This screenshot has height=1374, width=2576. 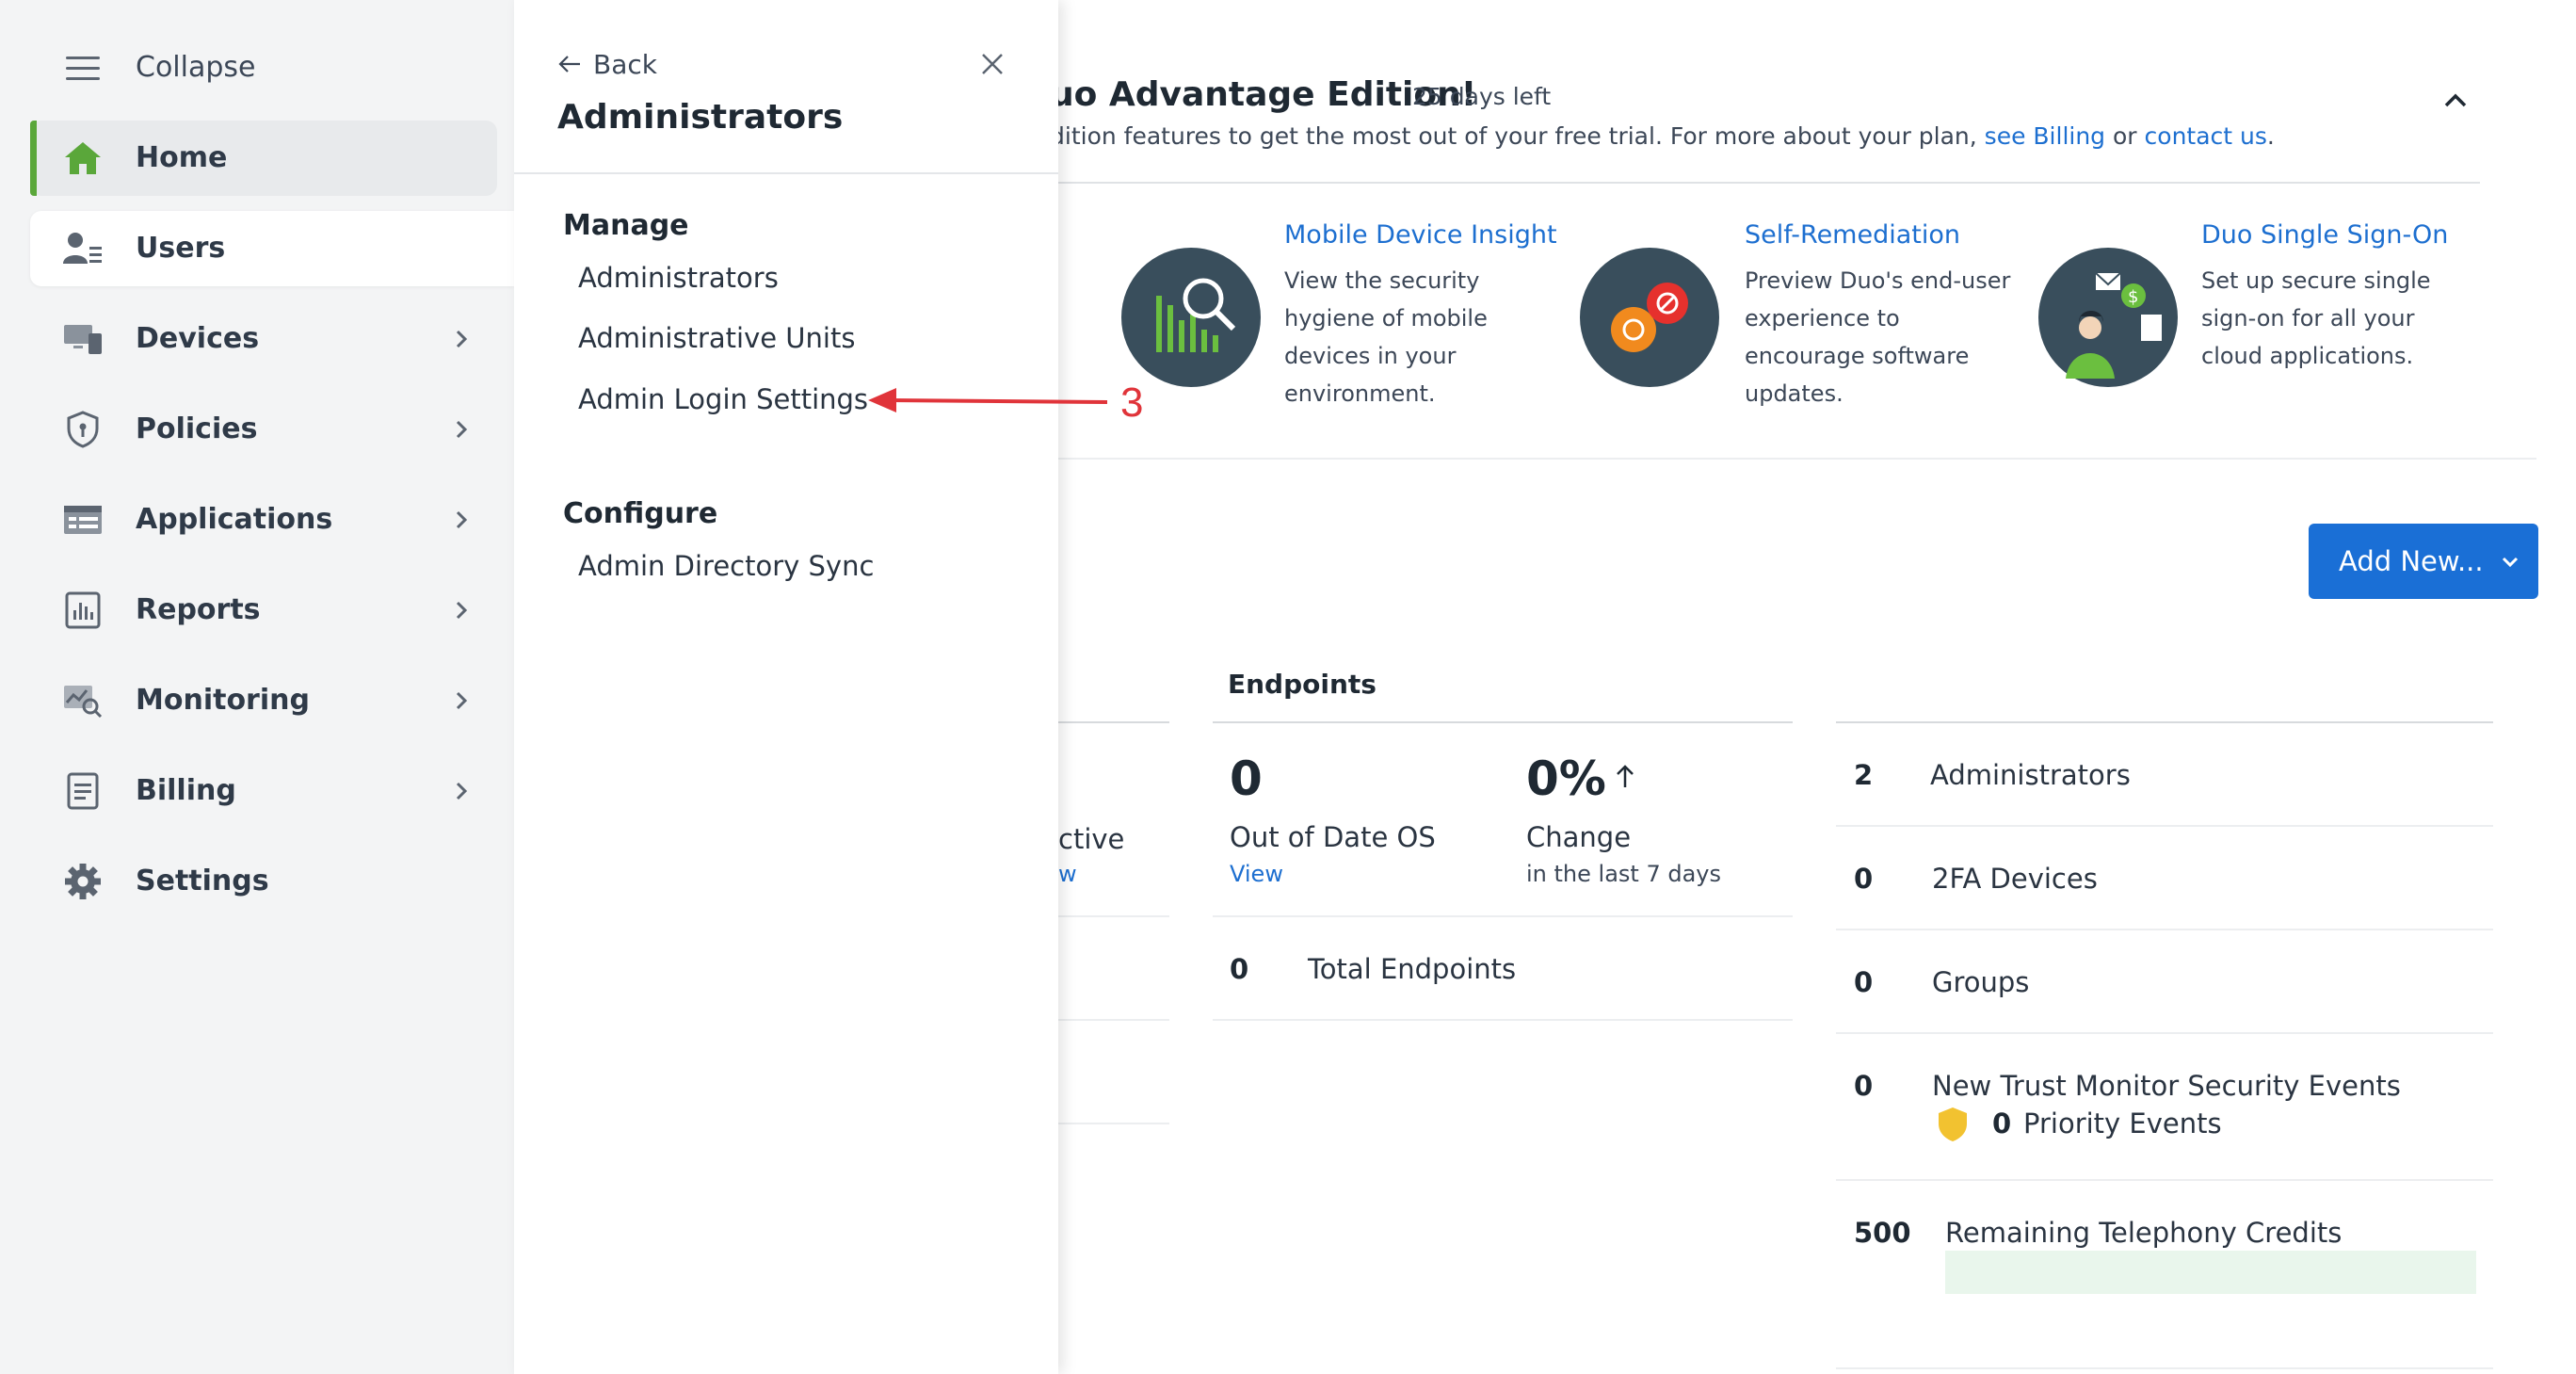 I want to click on out-of-date-label: Out of Date OS, so click(x=1333, y=837).